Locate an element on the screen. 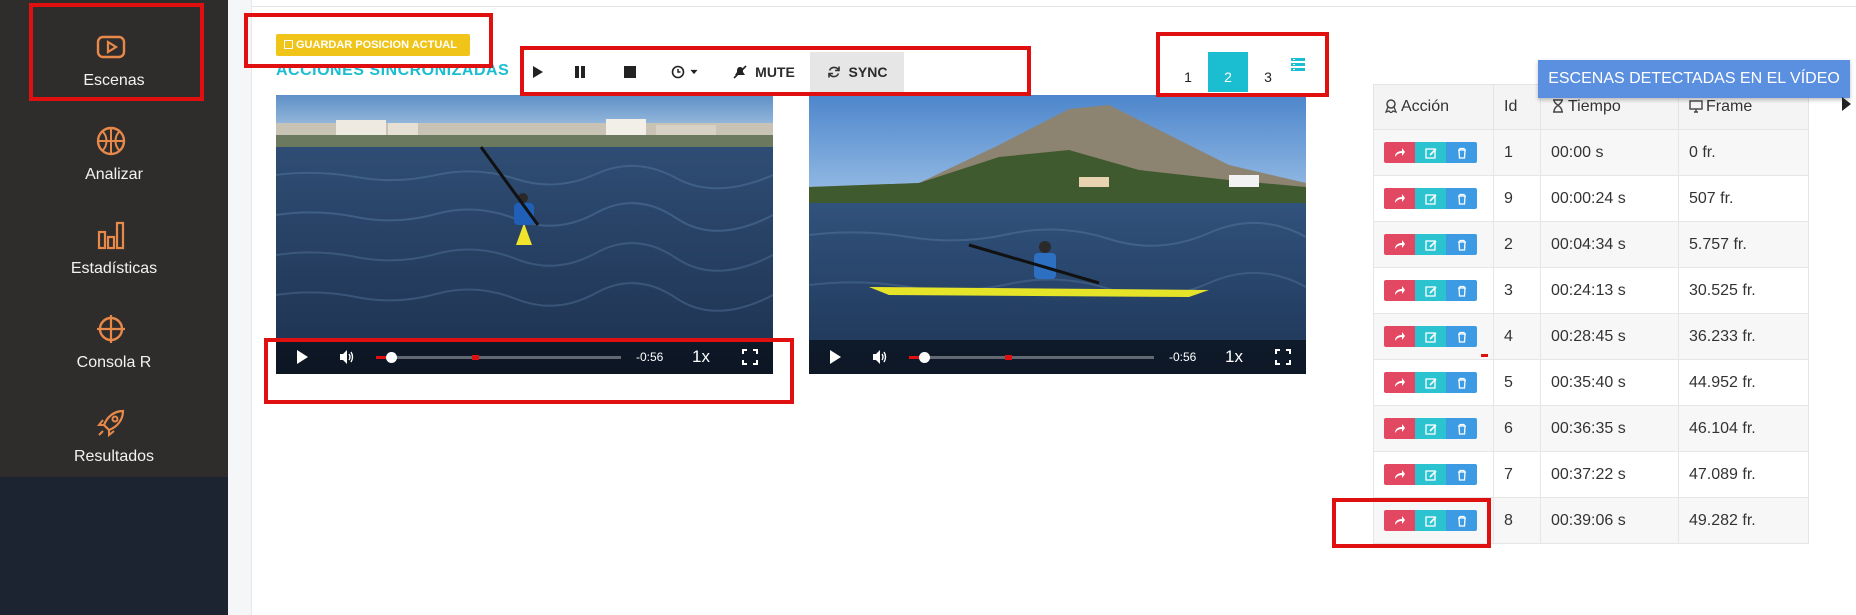 The height and width of the screenshot is (615, 1856). page-3-button: 3 is located at coordinates (1268, 72).